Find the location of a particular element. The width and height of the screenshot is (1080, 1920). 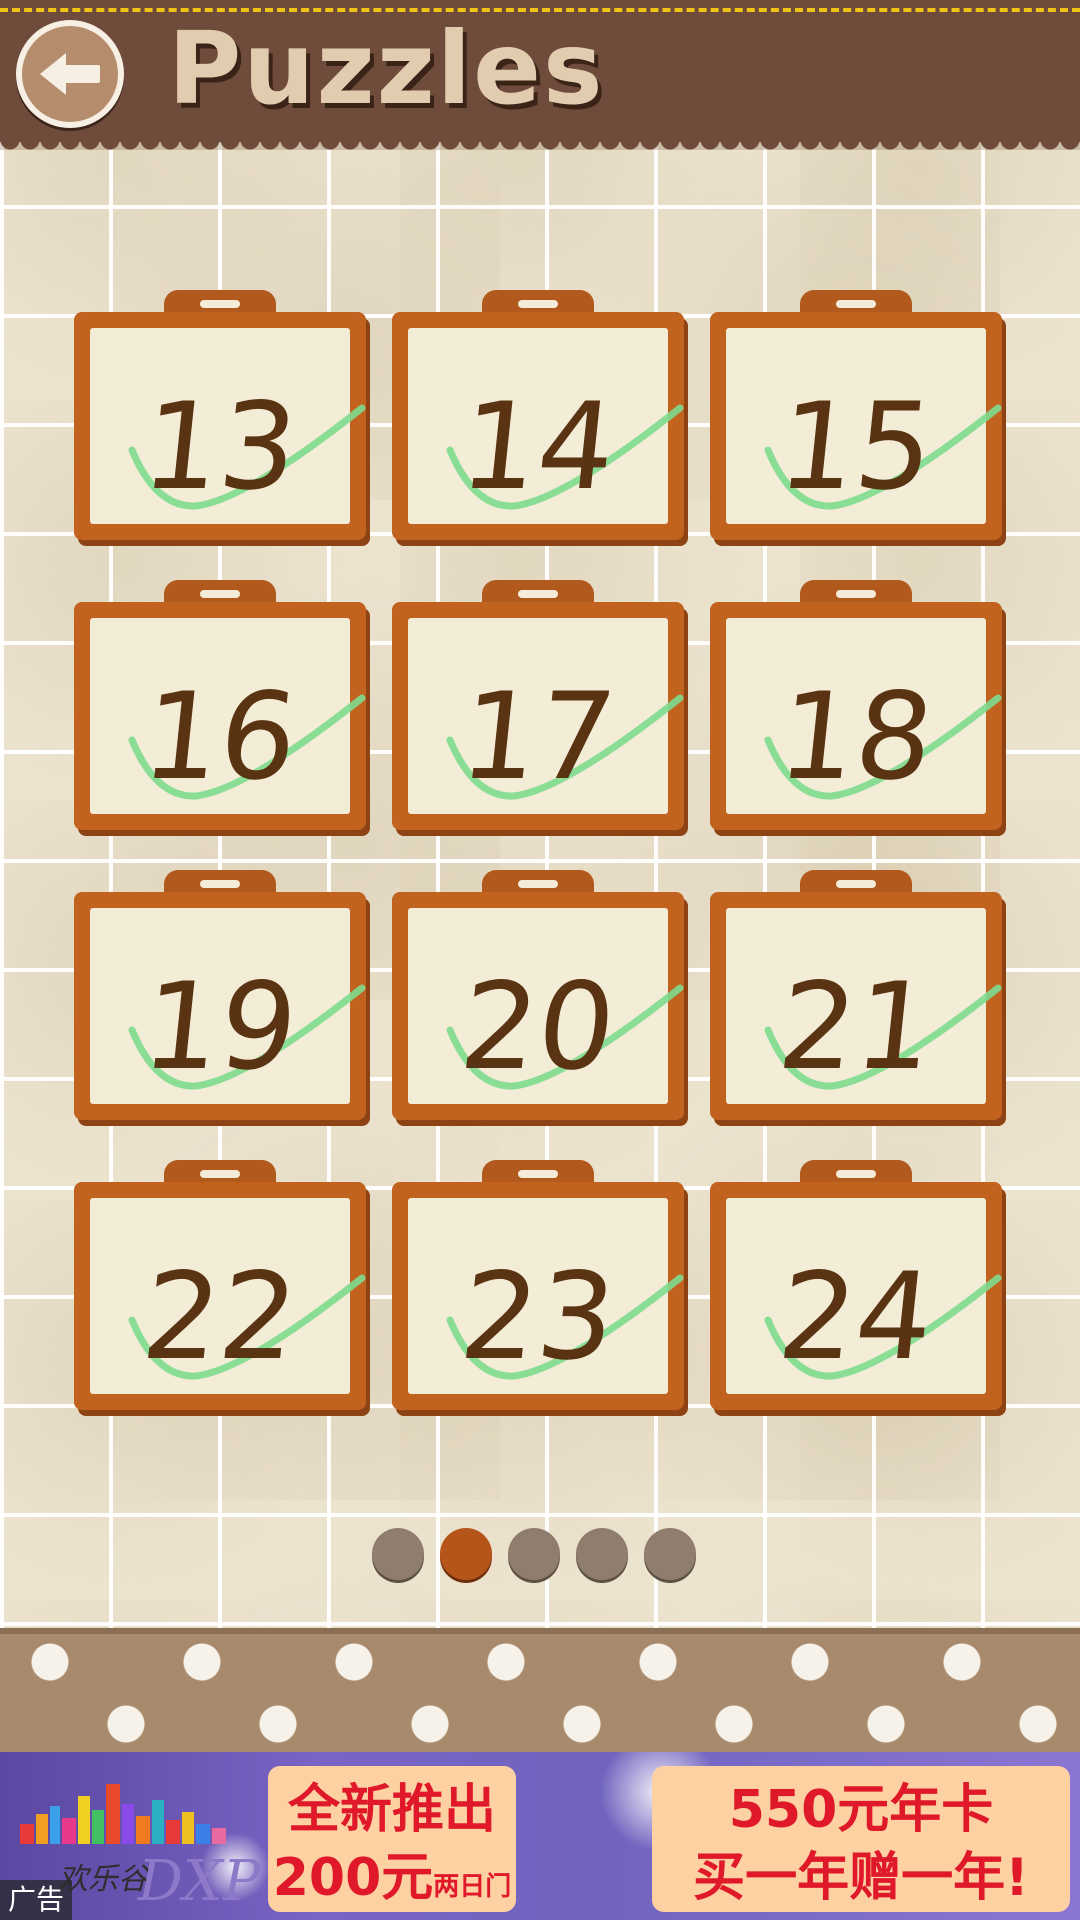

level-card-paper: 14 is located at coordinates (546, 426).